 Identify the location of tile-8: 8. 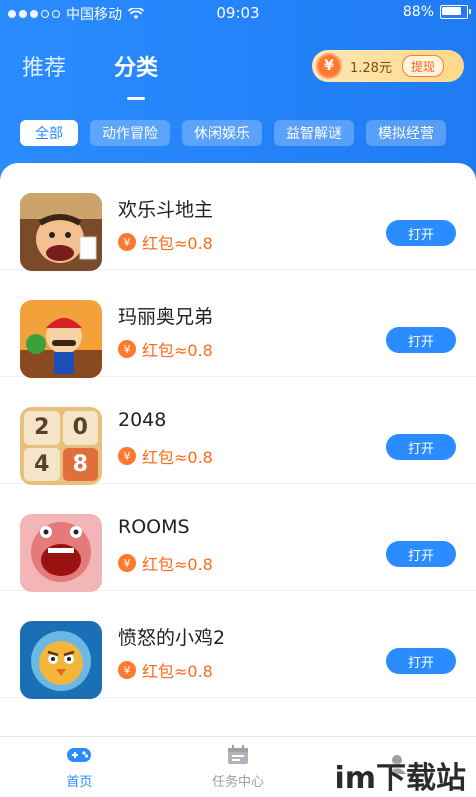
(80, 464).